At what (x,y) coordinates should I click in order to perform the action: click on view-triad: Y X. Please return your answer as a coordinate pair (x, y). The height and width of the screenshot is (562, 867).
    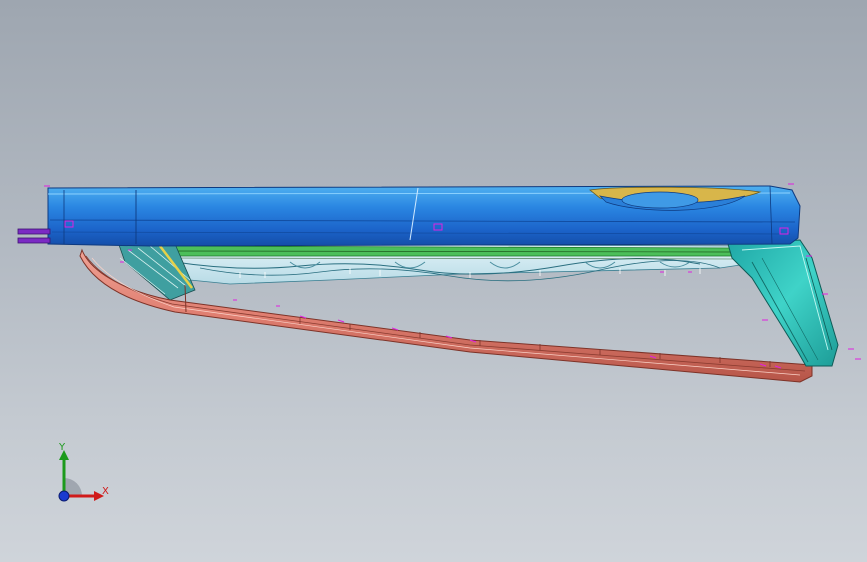
    Looking at the image, I should click on (83, 475).